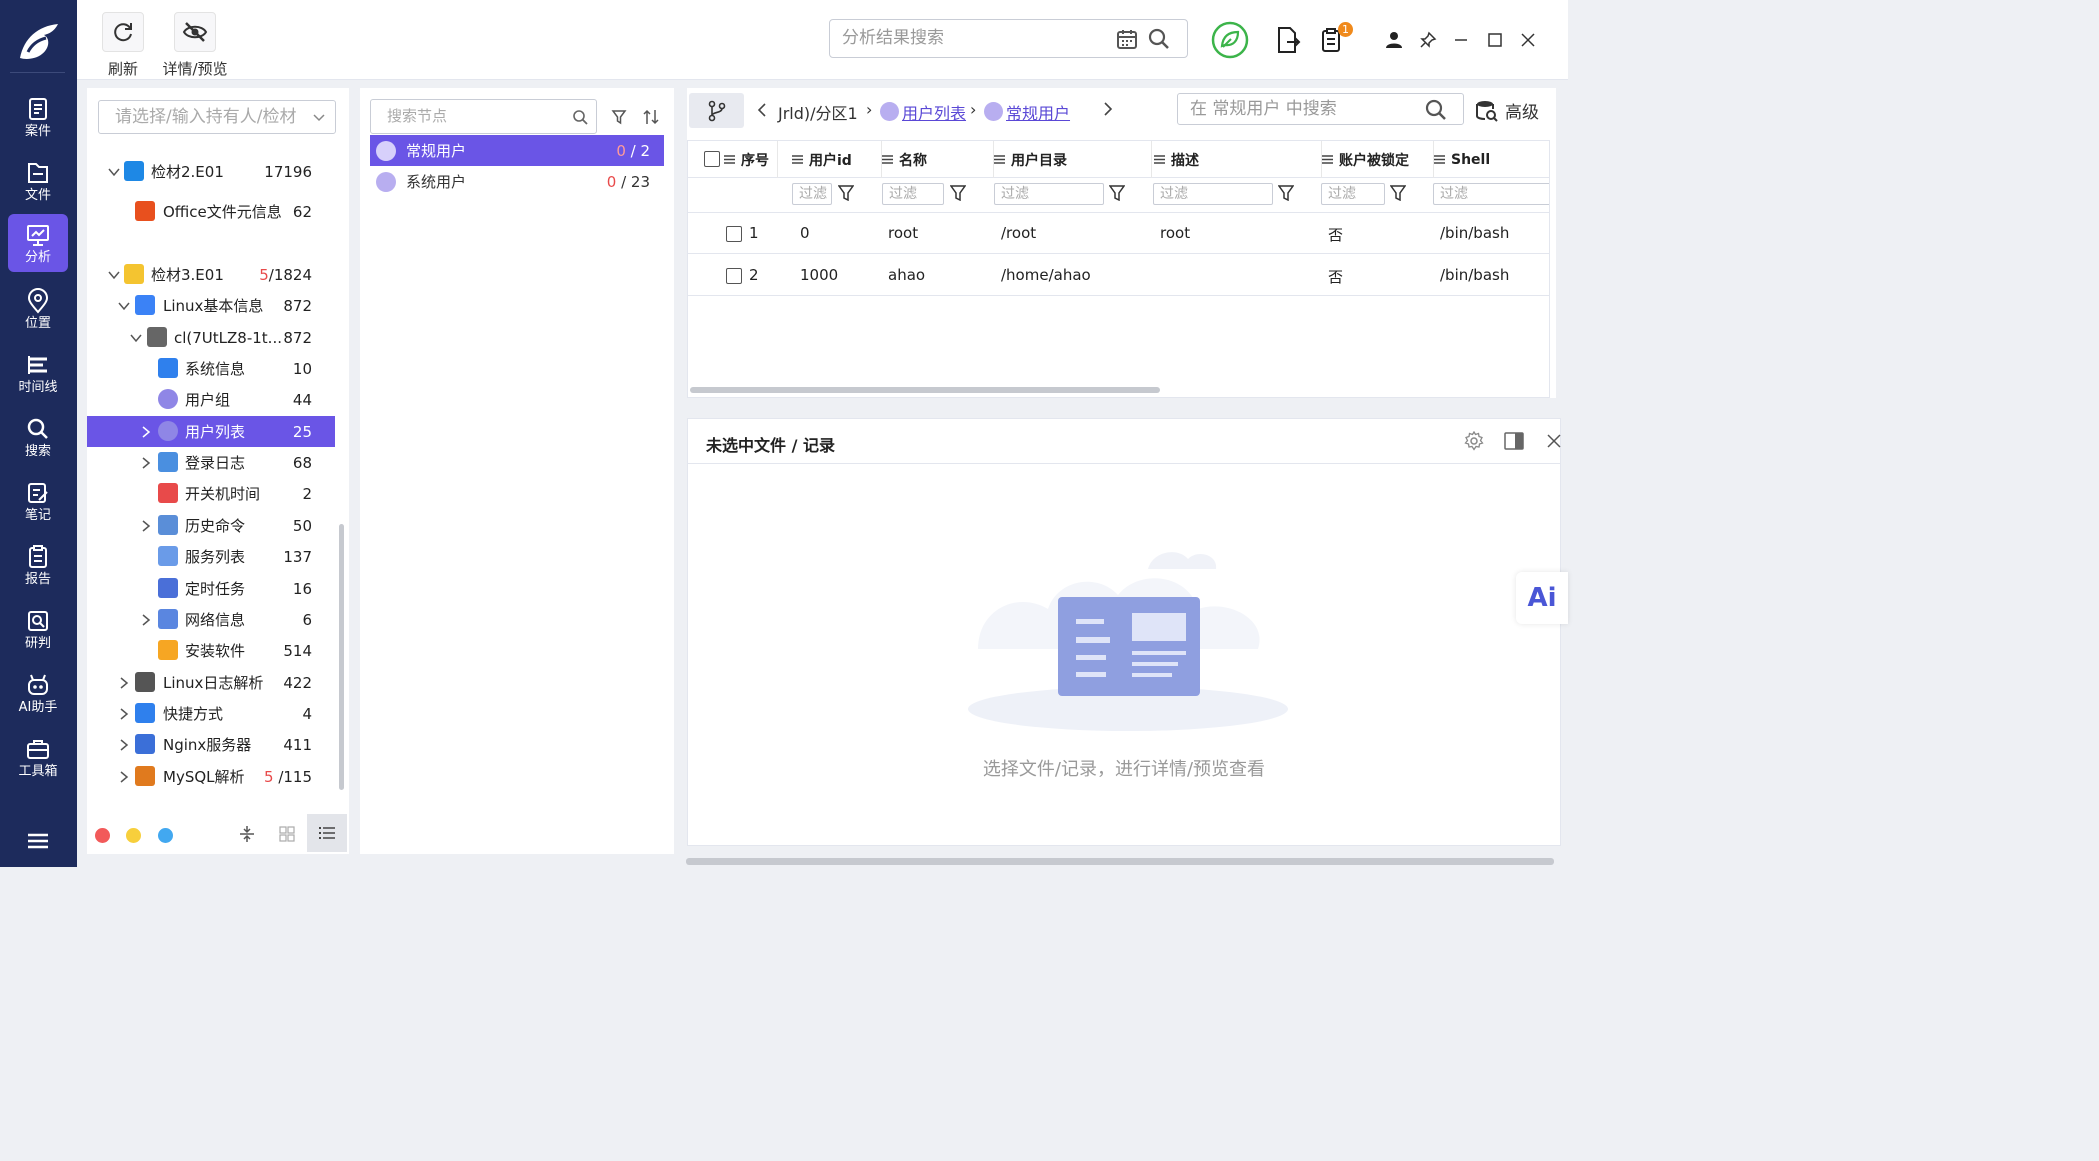 The image size is (2099, 1161). What do you see at coordinates (934, 112) in the screenshot?
I see `breadcrumb-user-list: 用户列表` at bounding box center [934, 112].